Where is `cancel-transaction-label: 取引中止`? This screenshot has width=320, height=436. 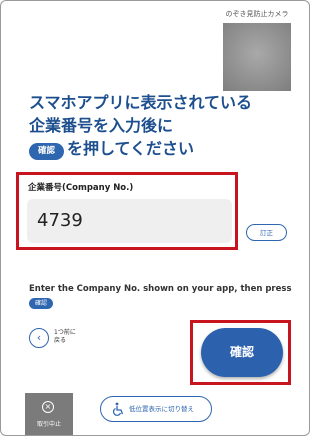 cancel-transaction-label: 取引中止 is located at coordinates (48, 424).